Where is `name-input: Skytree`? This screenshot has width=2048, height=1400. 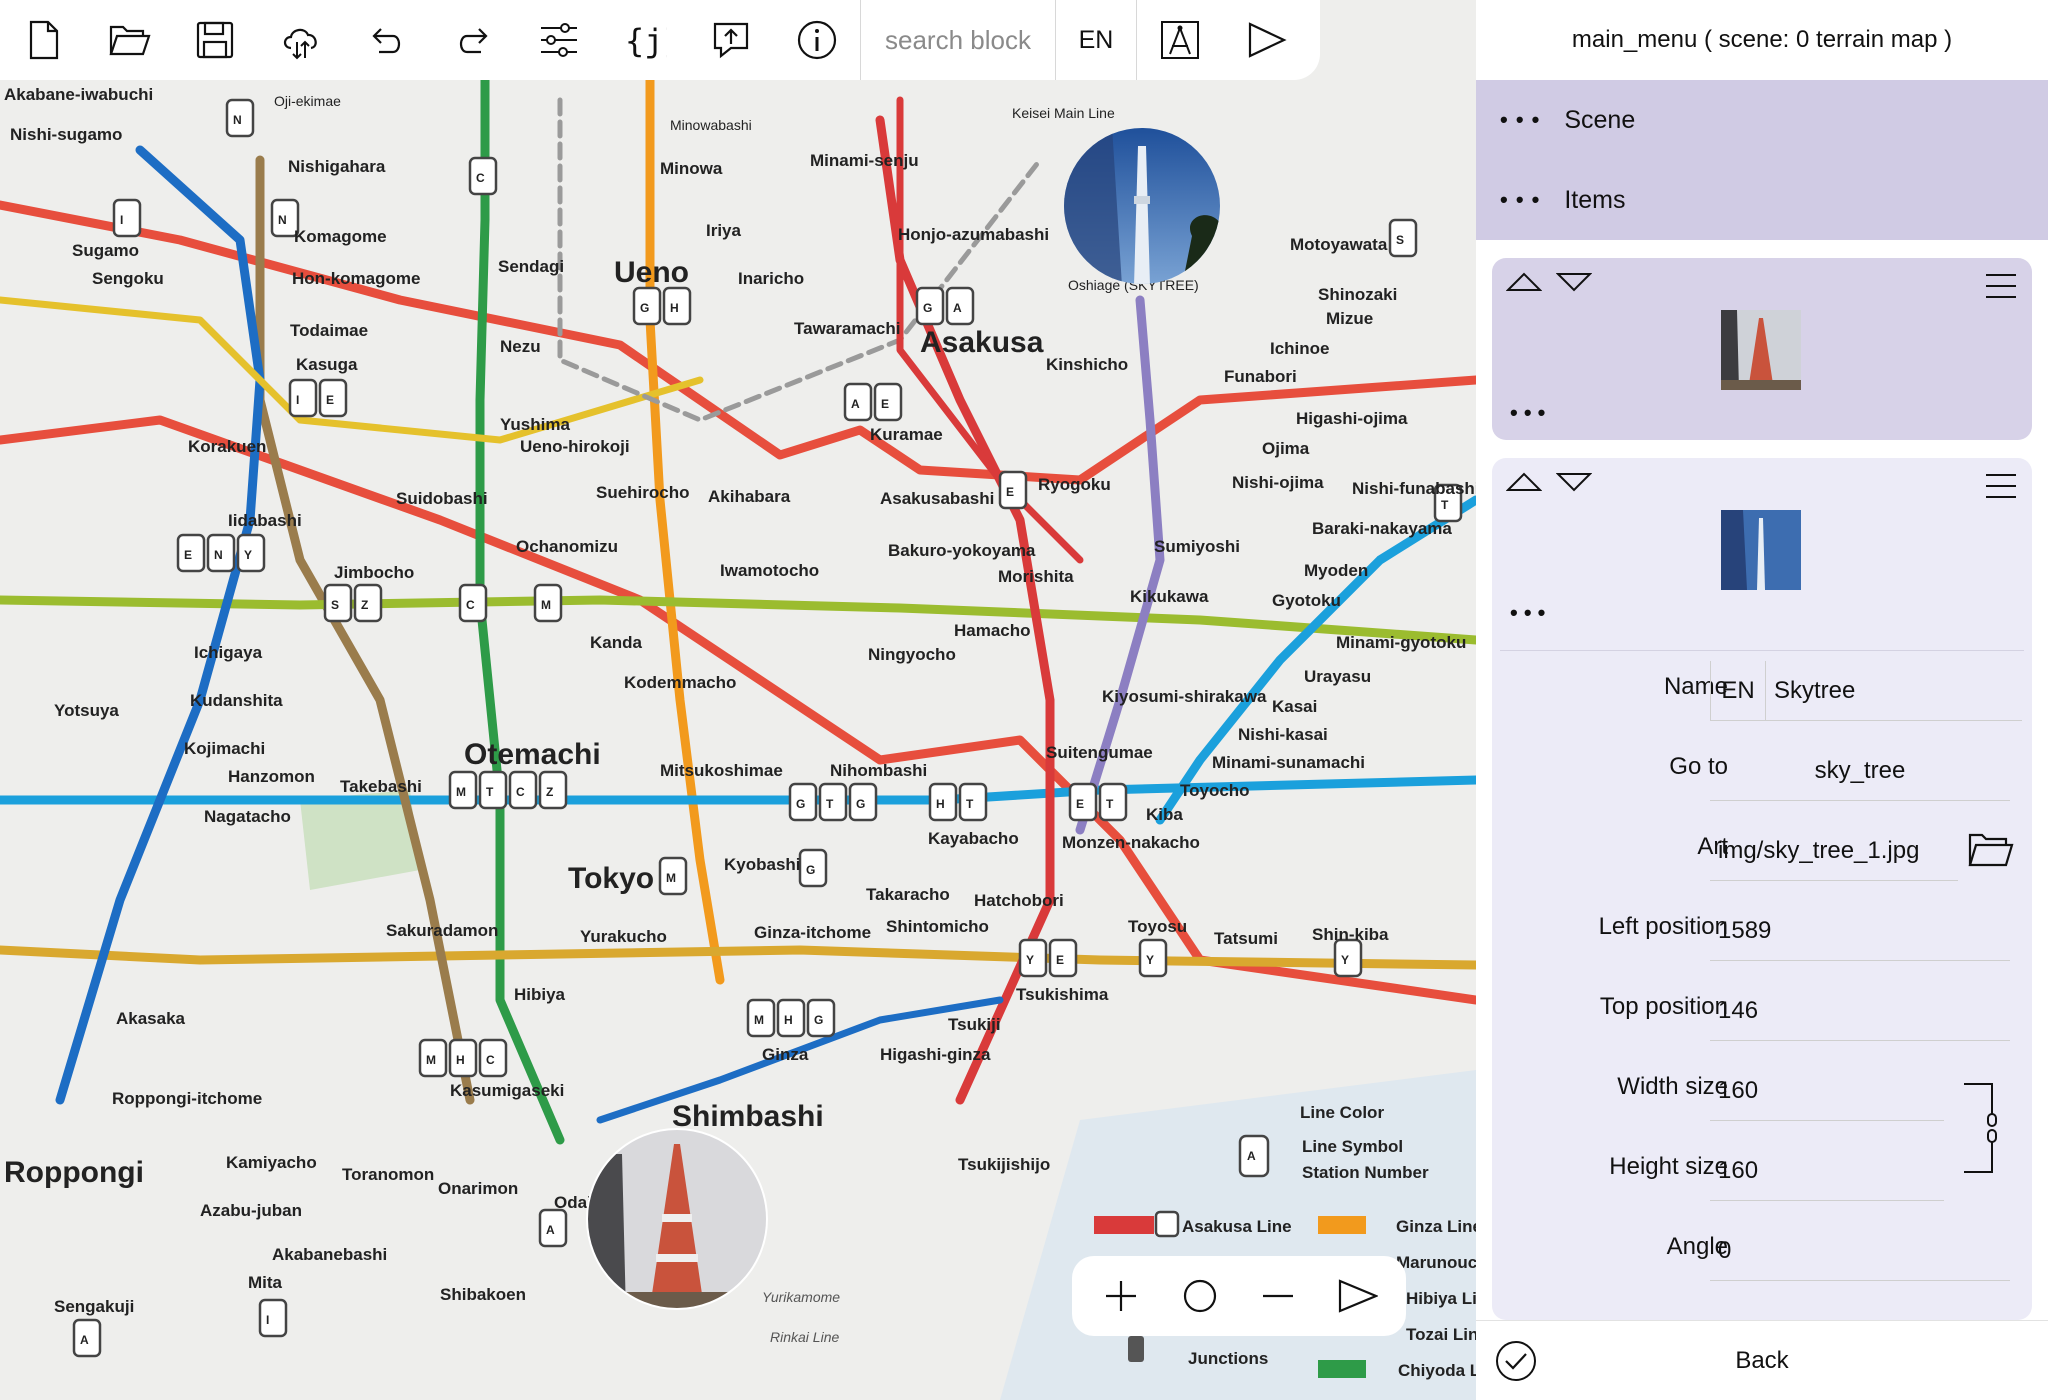 name-input: Skytree is located at coordinates (1894, 691).